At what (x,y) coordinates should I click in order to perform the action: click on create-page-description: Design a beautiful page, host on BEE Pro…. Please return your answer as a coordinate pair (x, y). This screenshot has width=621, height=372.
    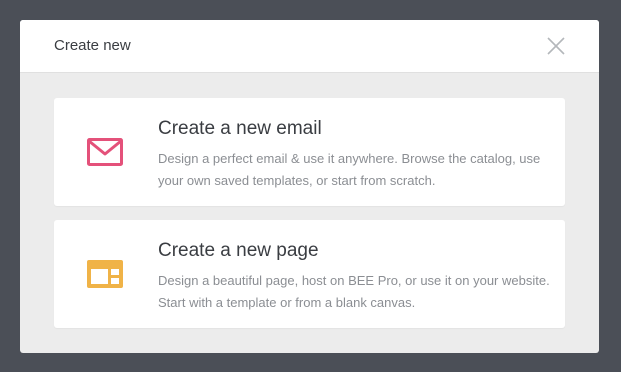
    Looking at the image, I should click on (354, 291).